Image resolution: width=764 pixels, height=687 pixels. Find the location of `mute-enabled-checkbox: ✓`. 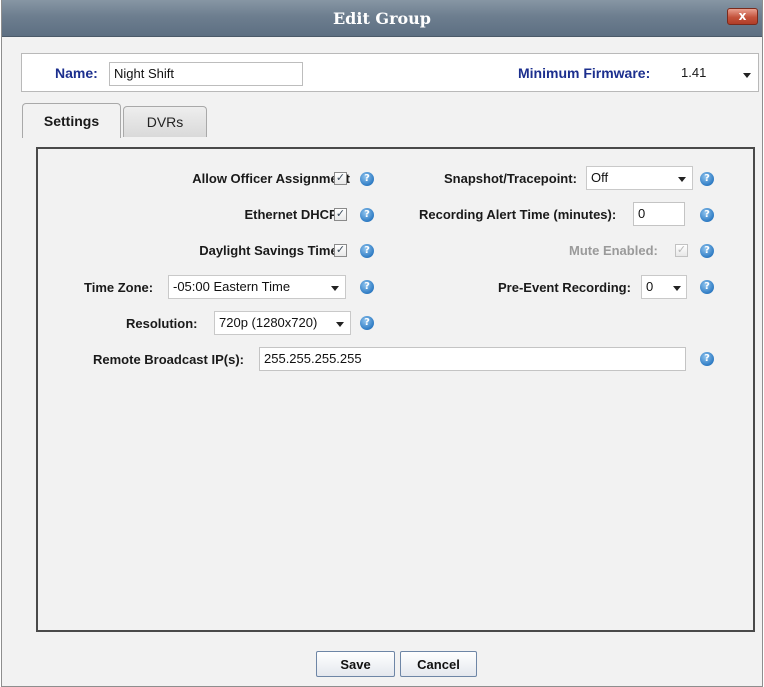

mute-enabled-checkbox: ✓ is located at coordinates (681, 250).